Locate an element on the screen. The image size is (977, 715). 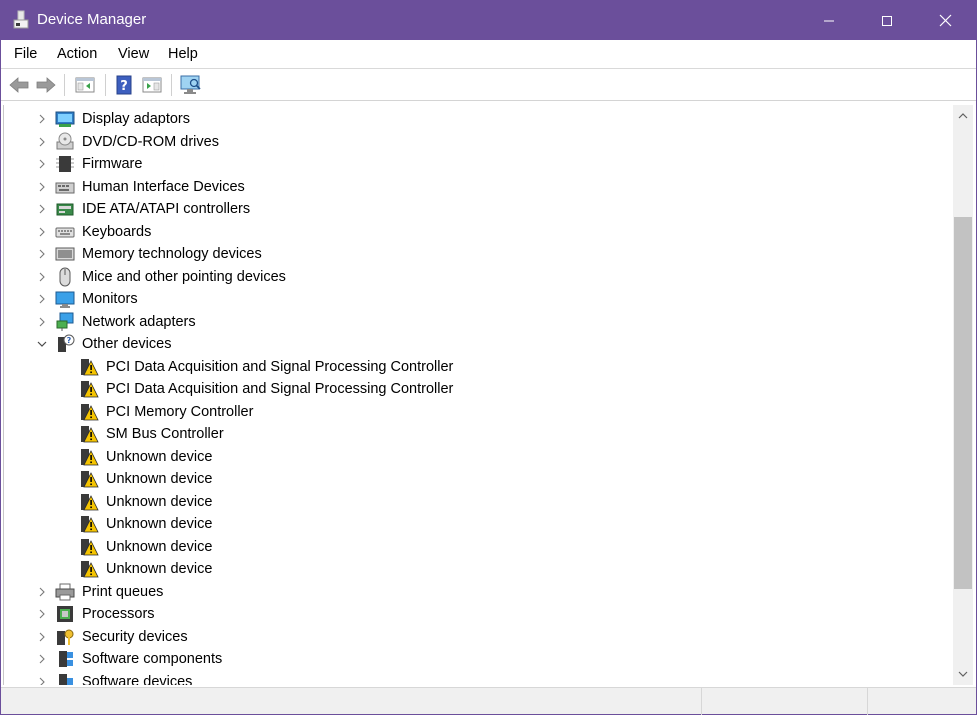
hid-icon is located at coordinates (65, 187).